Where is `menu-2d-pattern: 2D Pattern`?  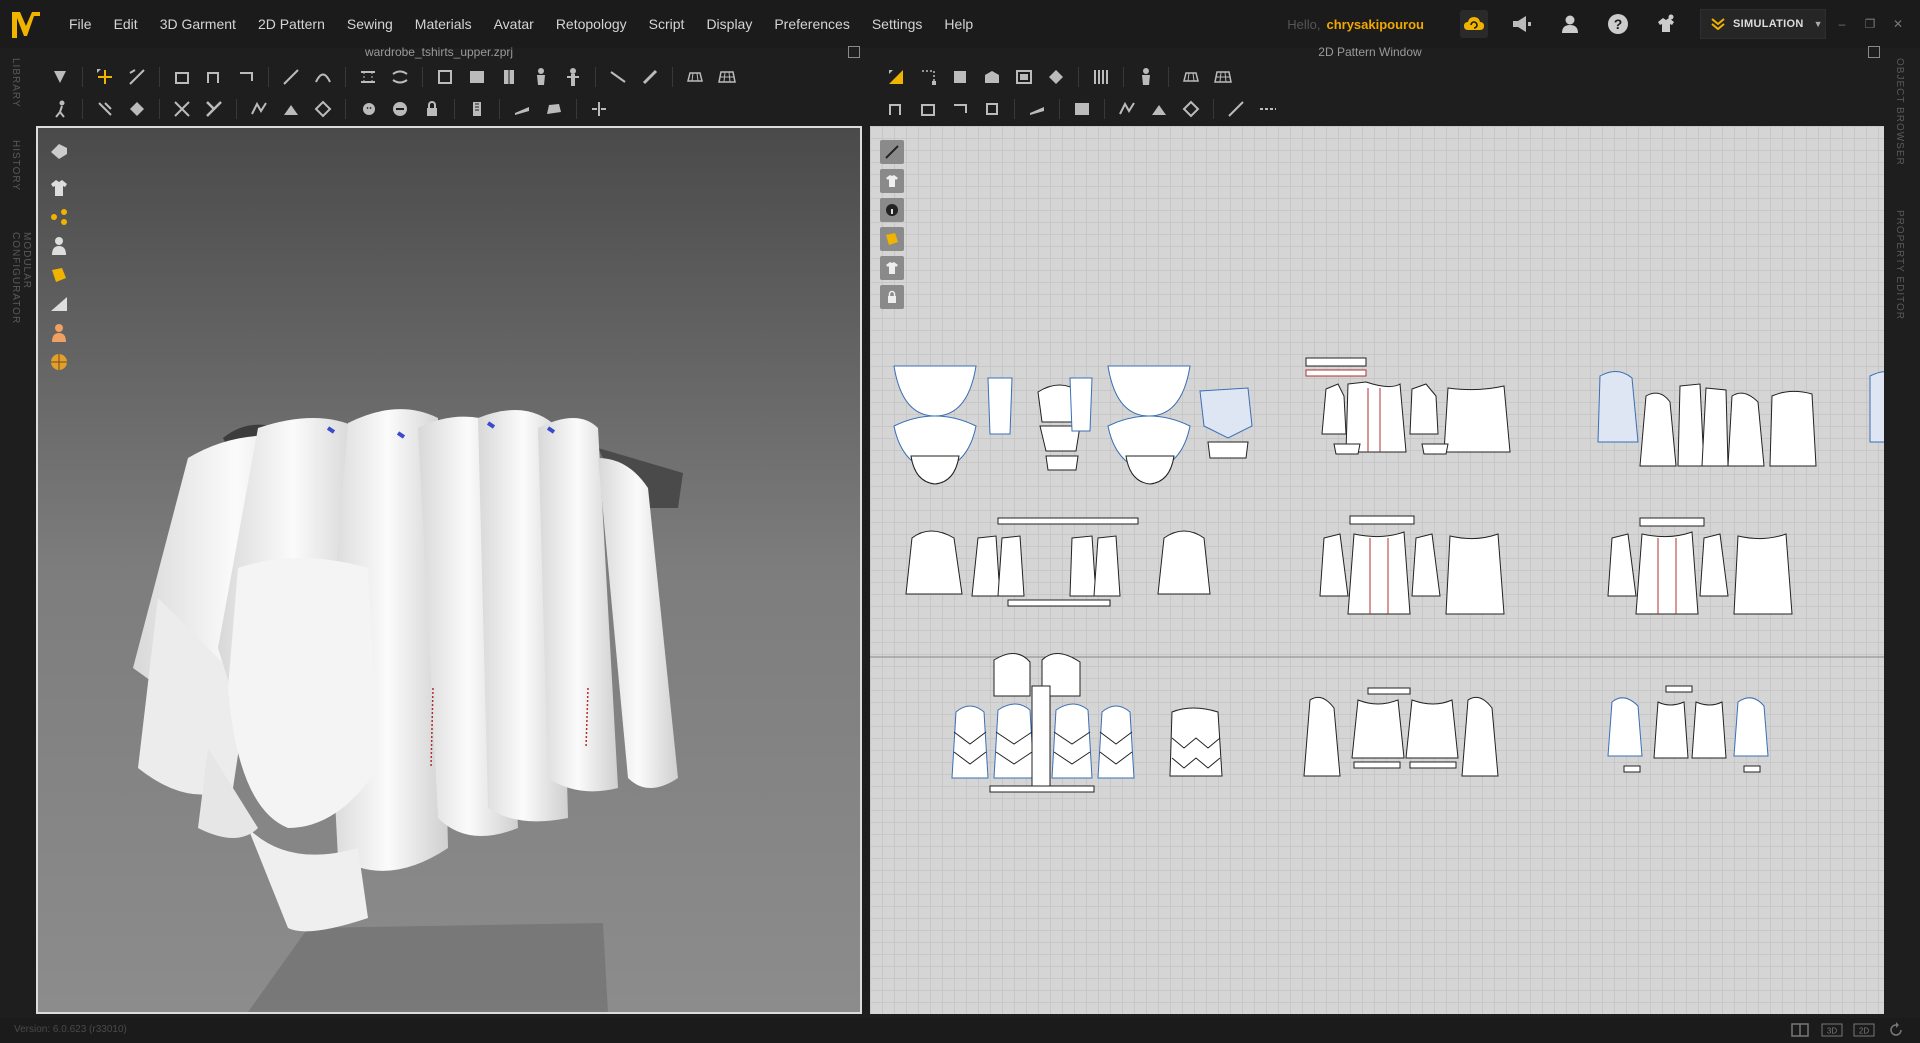
menu-2d-pattern: 2D Pattern is located at coordinates (291, 24).